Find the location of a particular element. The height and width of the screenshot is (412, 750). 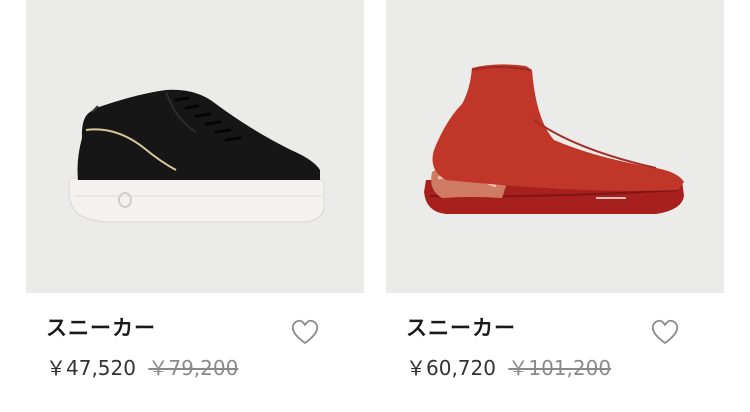

sale-price: ￥60,720 is located at coordinates (451, 368).